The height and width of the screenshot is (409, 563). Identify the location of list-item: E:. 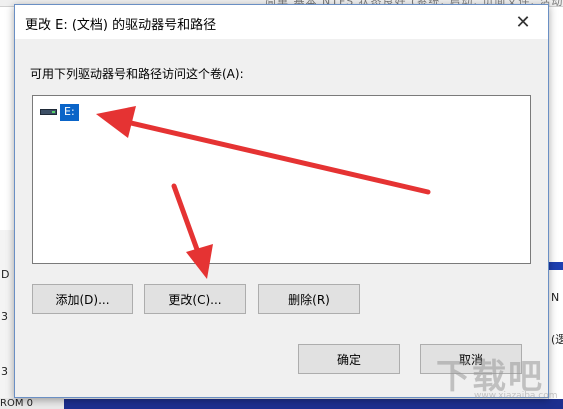
(59, 112).